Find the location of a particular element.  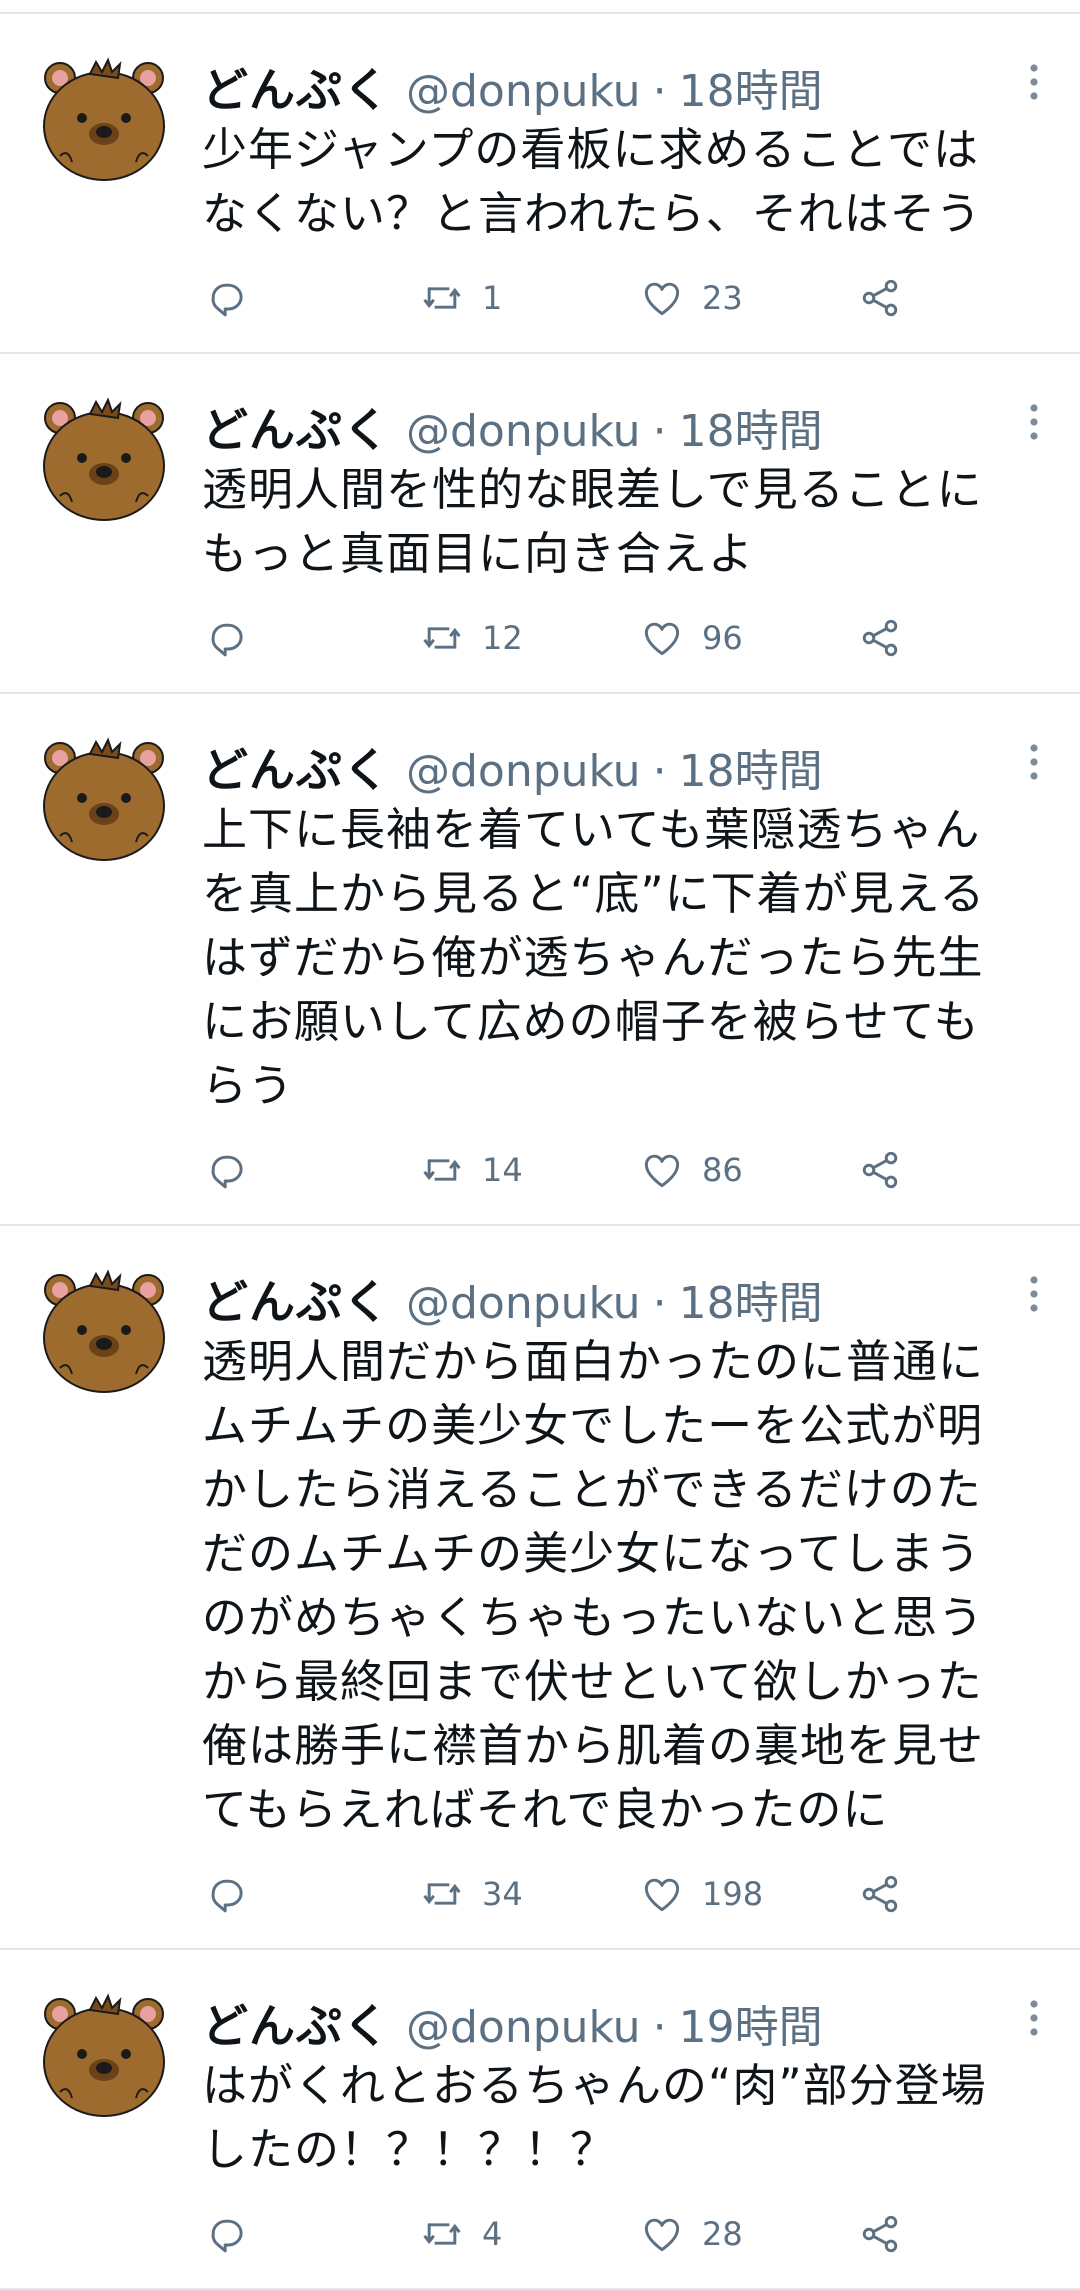

like-button: 198 is located at coordinates (701, 1894).